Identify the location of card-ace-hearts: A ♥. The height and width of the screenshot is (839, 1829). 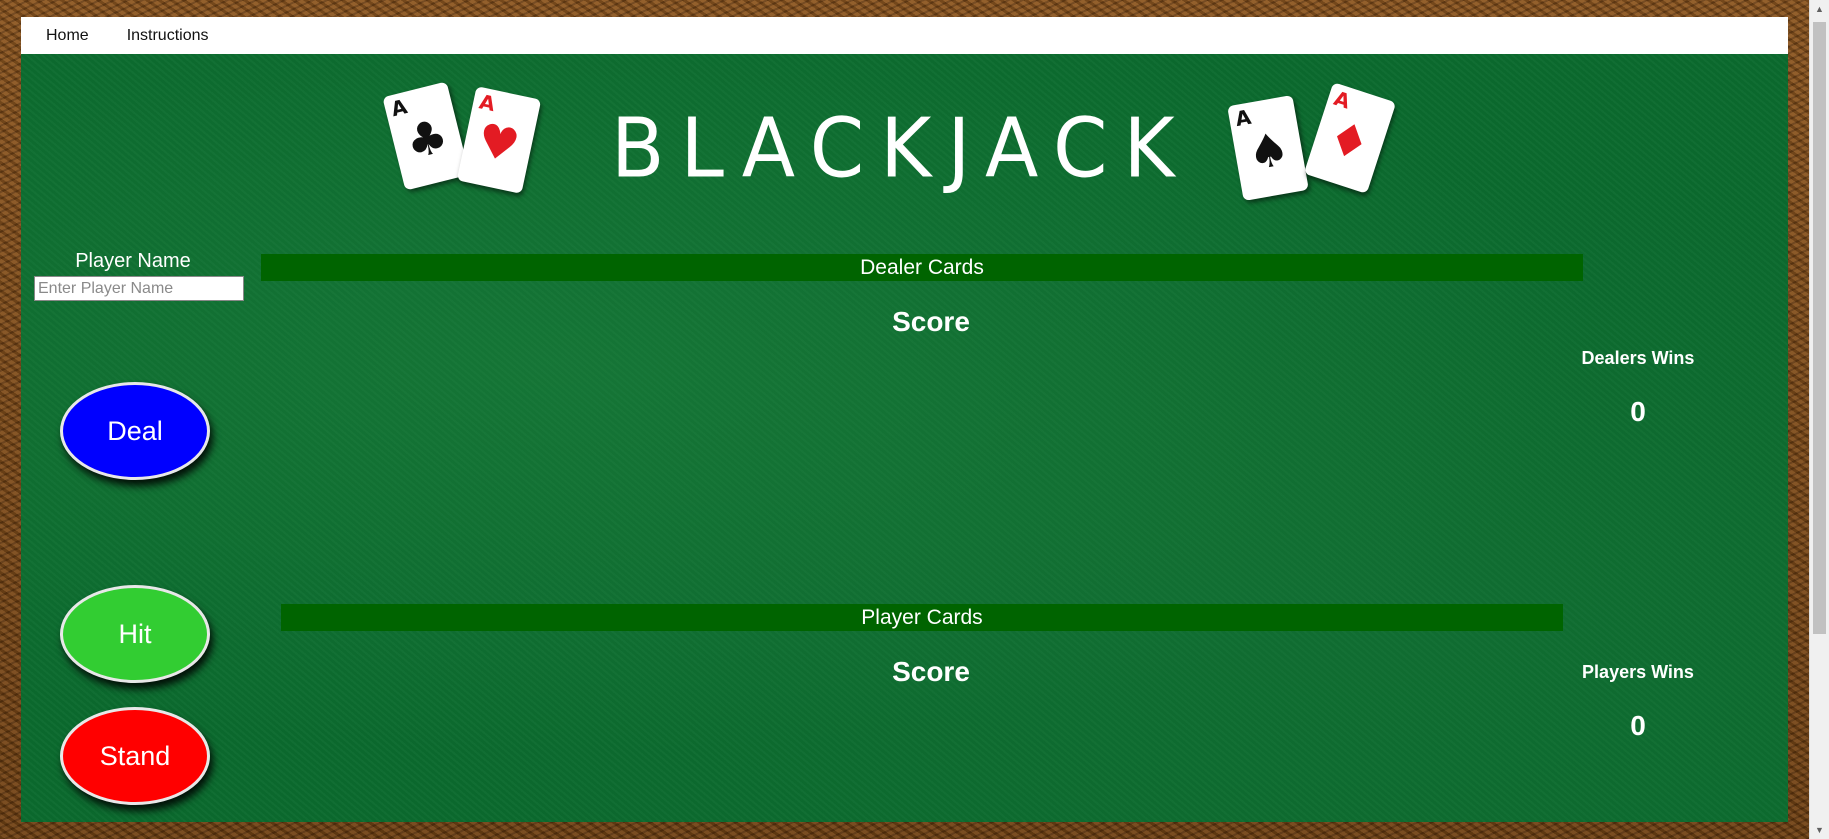
(499, 140).